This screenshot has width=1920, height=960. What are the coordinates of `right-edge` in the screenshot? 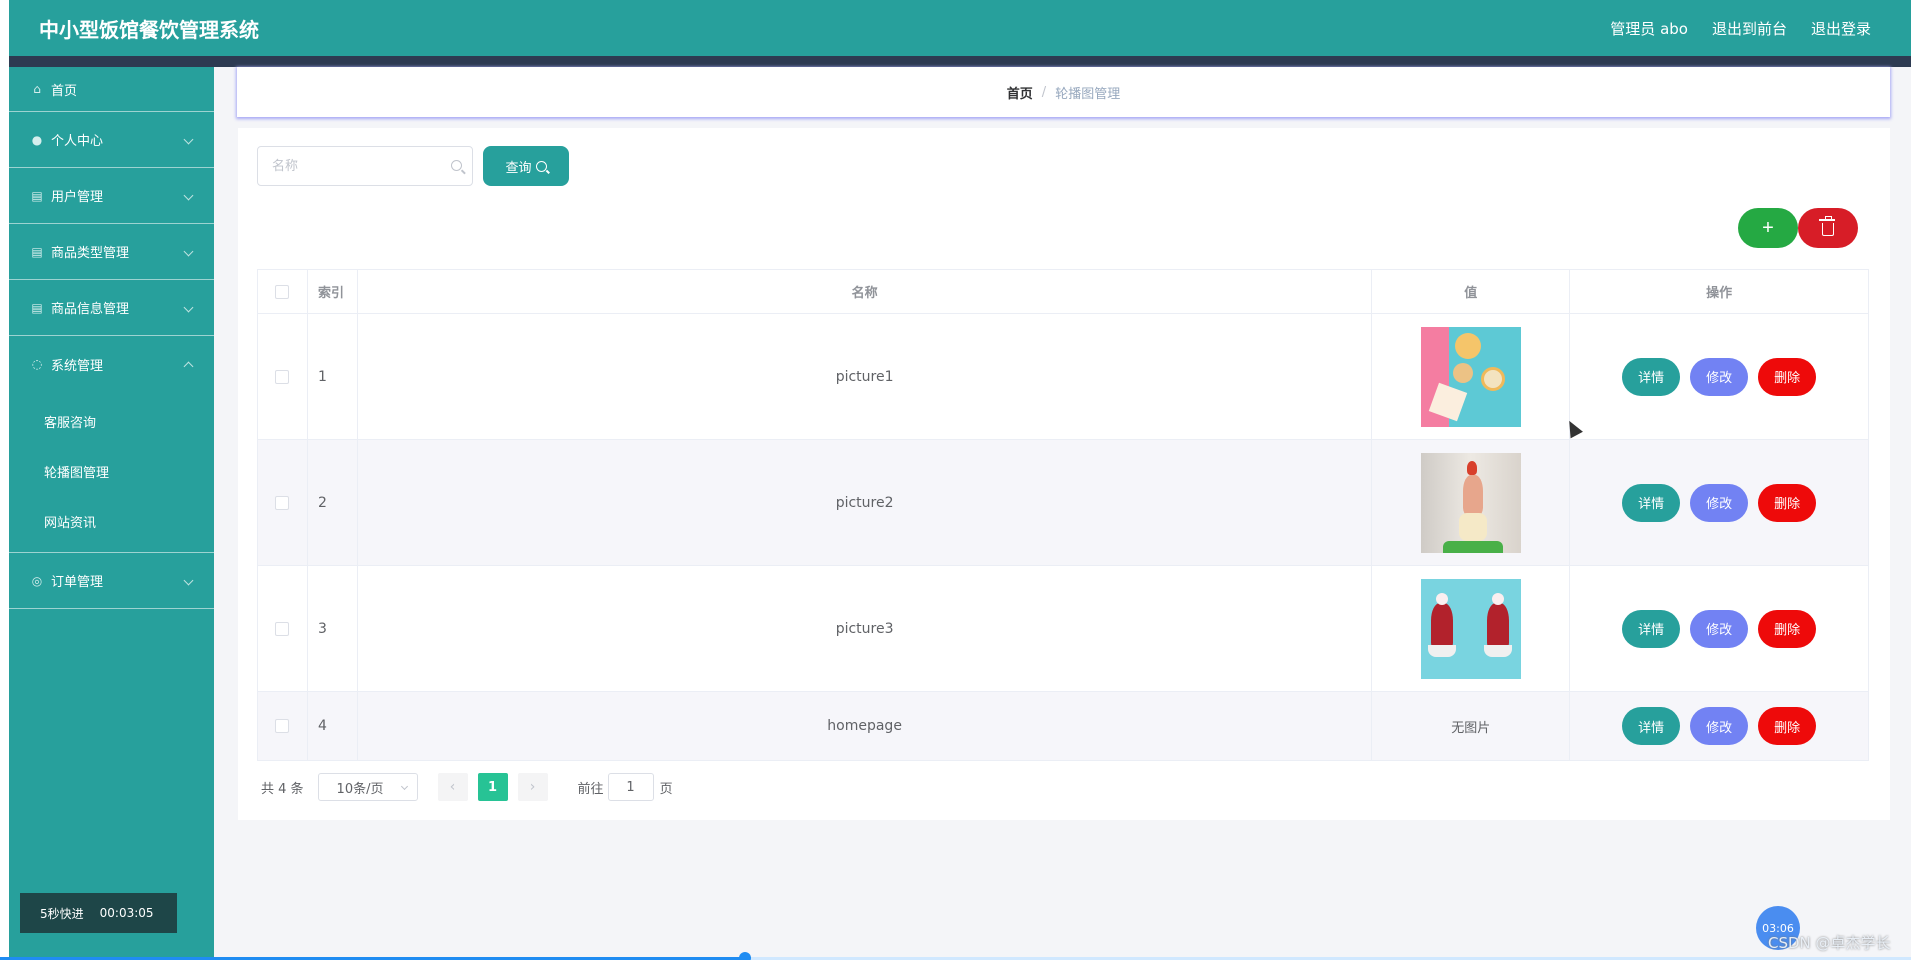 It's located at (1915, 480).